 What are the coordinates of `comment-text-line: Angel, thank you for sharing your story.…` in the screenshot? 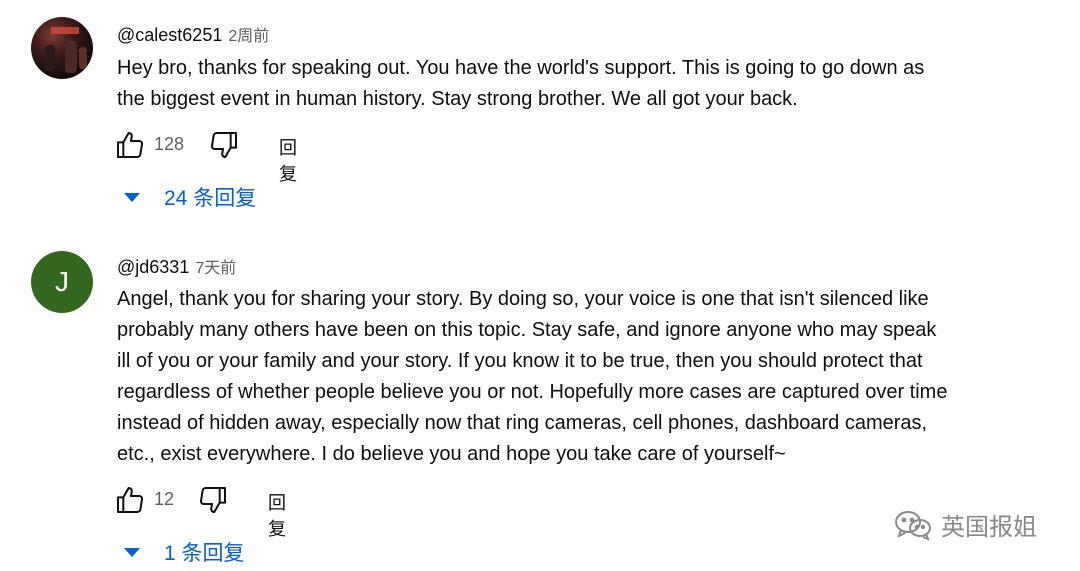 It's located at (523, 299).